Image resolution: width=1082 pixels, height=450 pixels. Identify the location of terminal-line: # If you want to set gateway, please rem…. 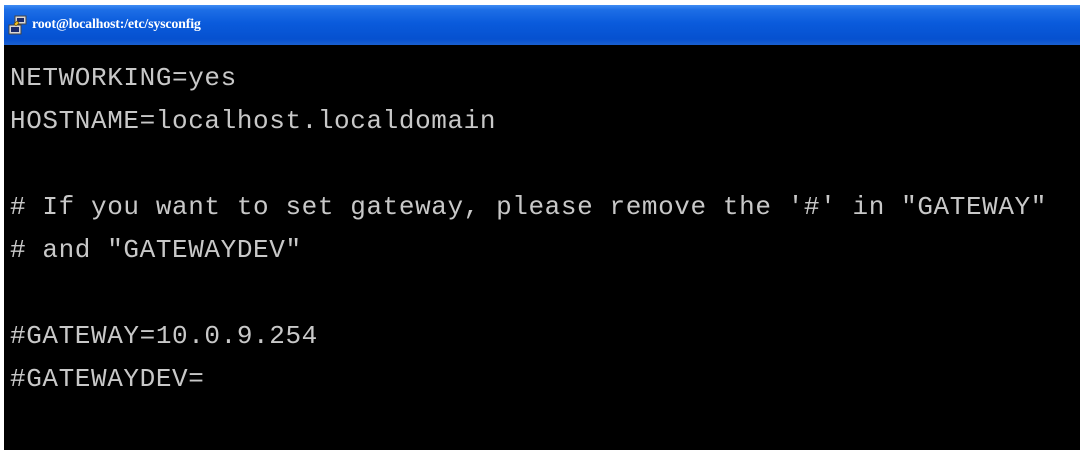
(528, 207).